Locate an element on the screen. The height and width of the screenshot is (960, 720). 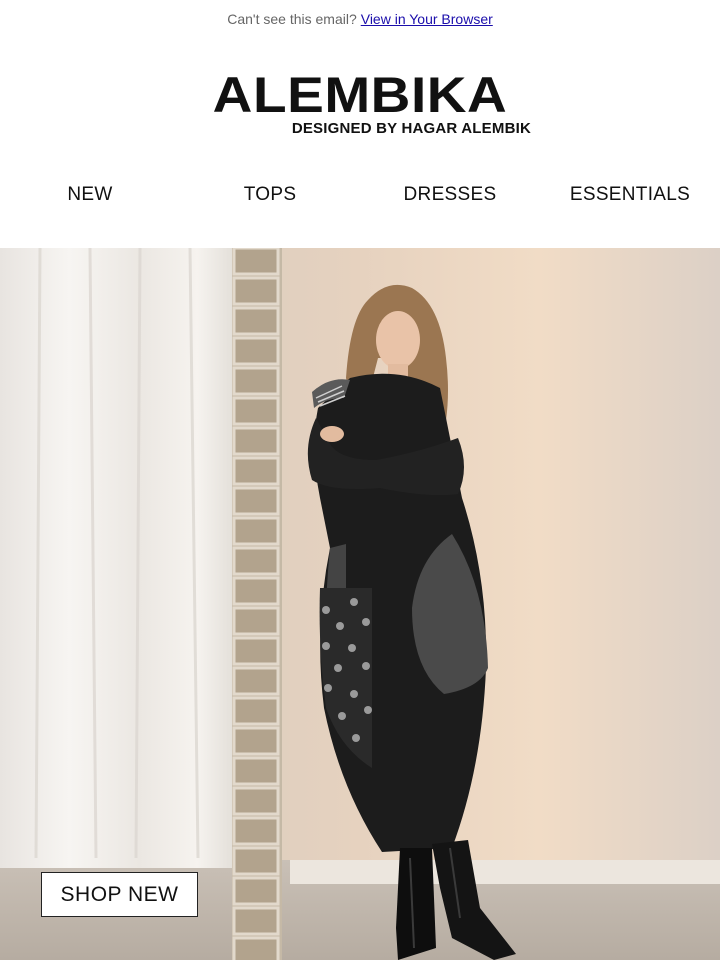
shop-new-button: SHOP NEW is located at coordinates (119, 894).